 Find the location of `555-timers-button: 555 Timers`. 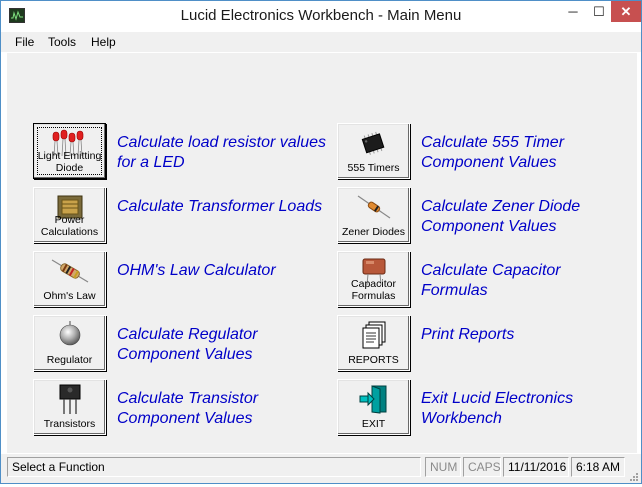

555-timers-button: 555 Timers is located at coordinates (373, 151).